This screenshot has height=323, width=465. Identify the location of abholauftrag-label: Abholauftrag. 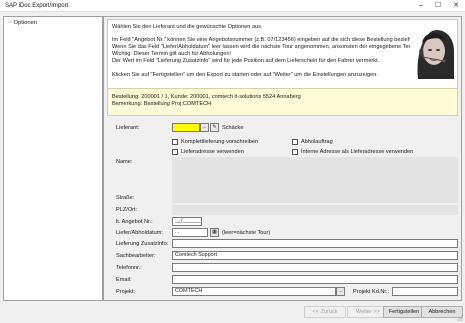
(317, 142).